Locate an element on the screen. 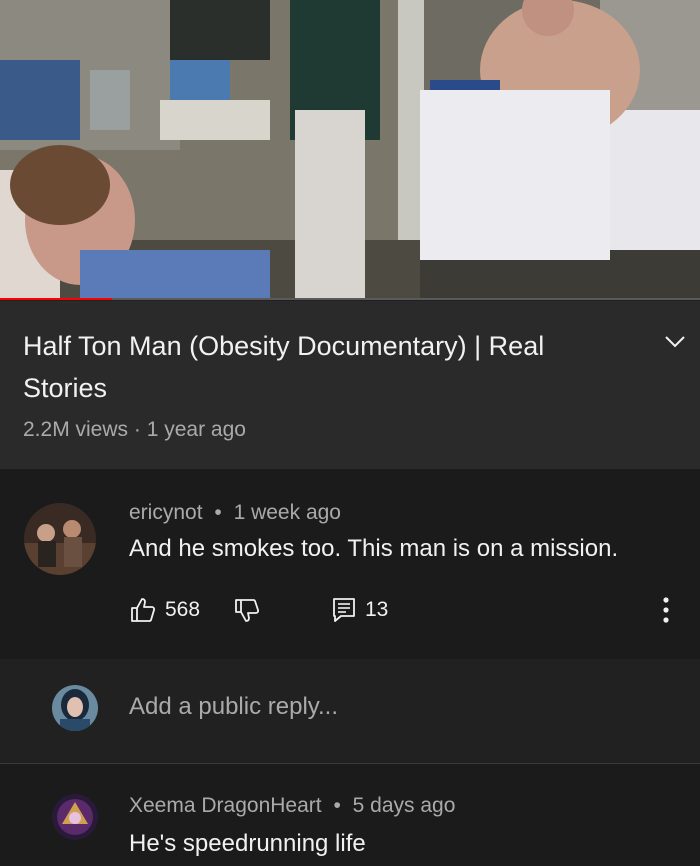  chevron-down-icon is located at coordinates (675, 342).